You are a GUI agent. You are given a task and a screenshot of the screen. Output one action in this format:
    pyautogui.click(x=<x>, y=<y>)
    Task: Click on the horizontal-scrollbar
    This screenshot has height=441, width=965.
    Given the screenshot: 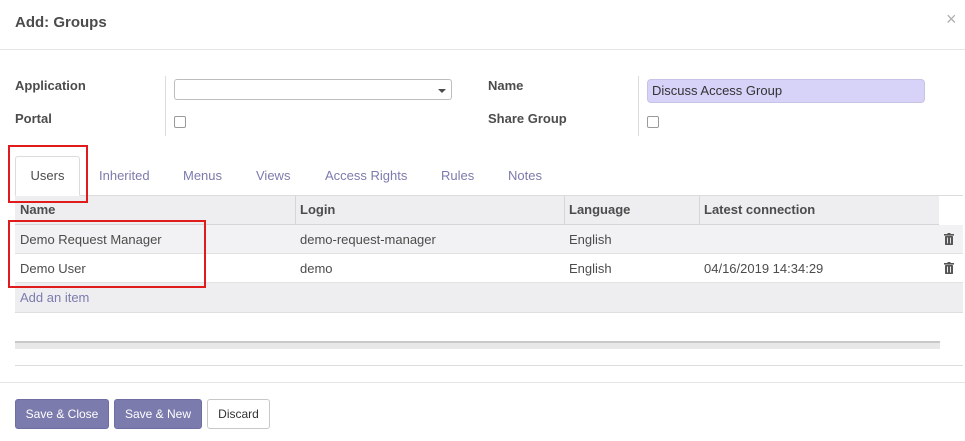 What is the action you would take?
    pyautogui.click(x=477, y=345)
    